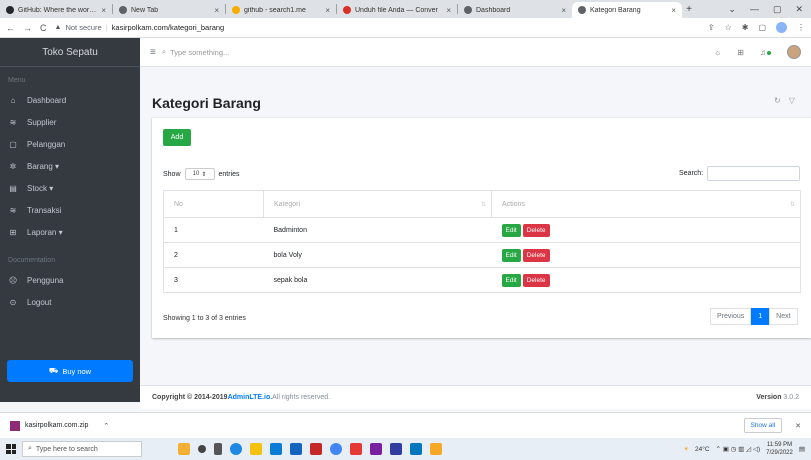 The image size is (811, 460). I want to click on sidebar-item-dashboard: ⌂ Dashboard, so click(70, 100).